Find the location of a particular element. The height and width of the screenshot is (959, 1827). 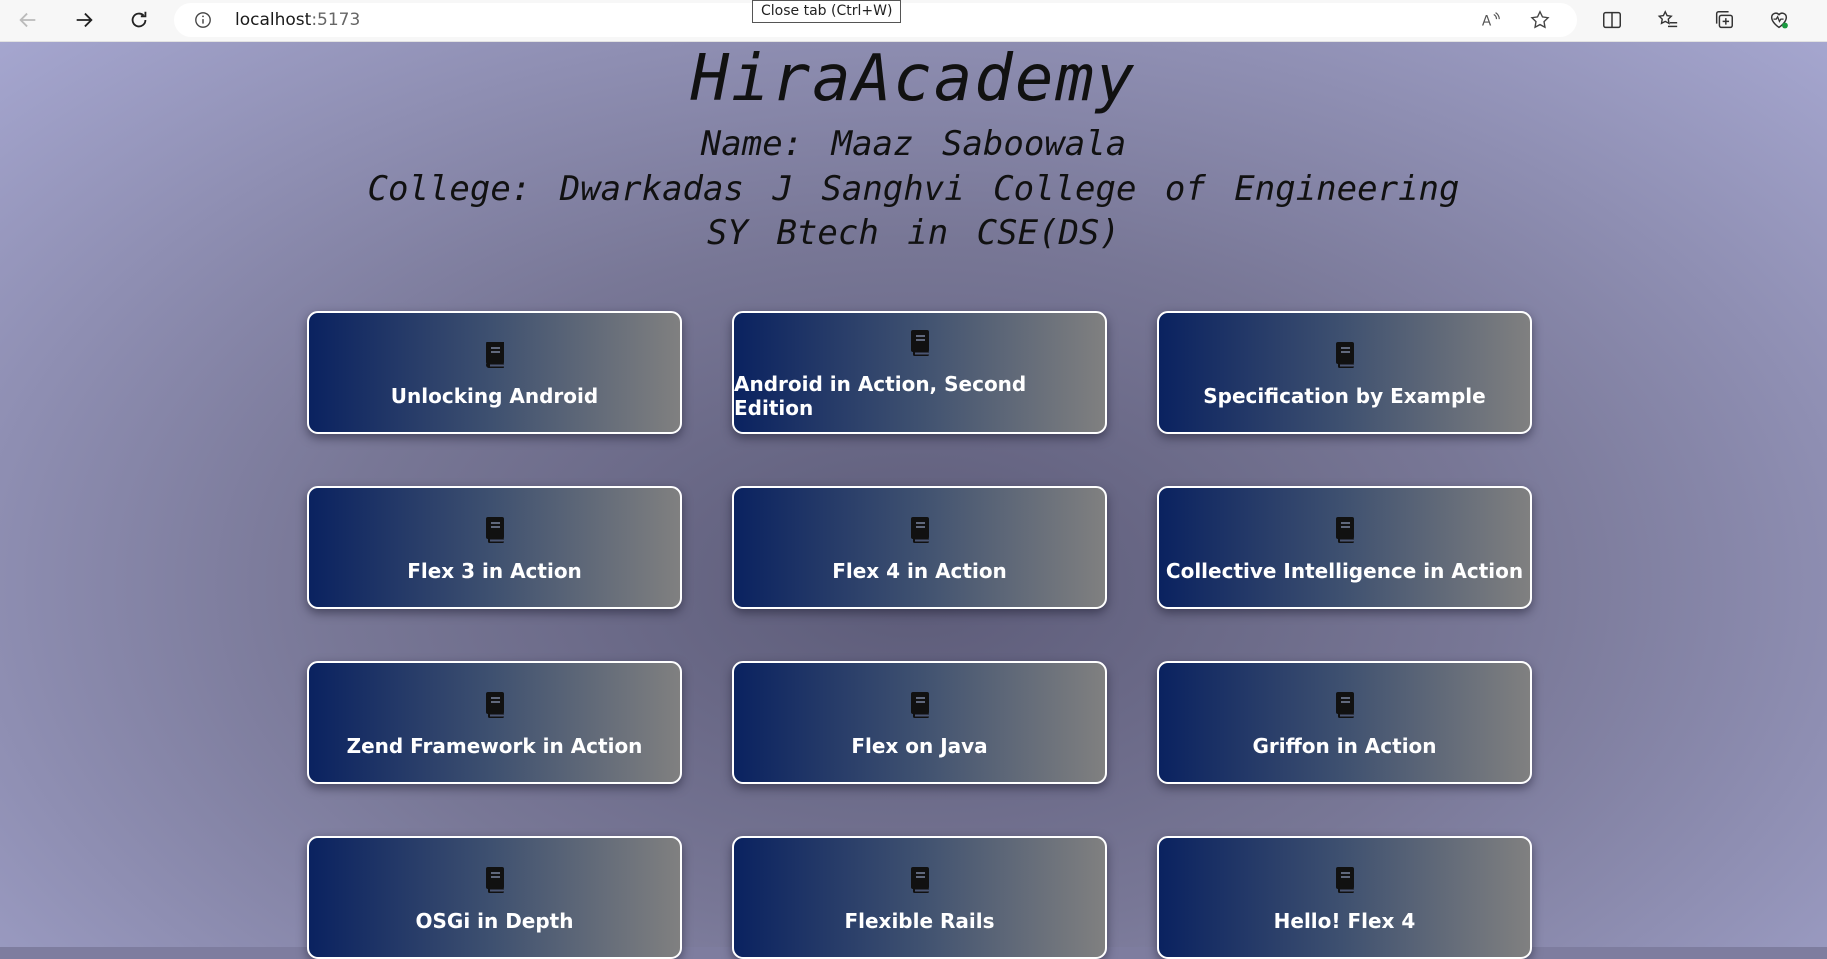

browser-essentials-icon is located at coordinates (1779, 20).